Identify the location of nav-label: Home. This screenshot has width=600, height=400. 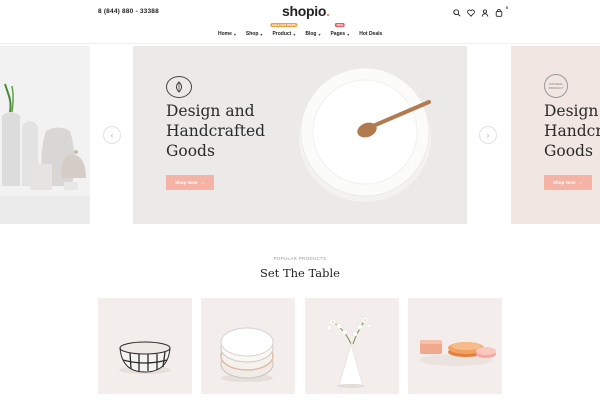
(225, 34).